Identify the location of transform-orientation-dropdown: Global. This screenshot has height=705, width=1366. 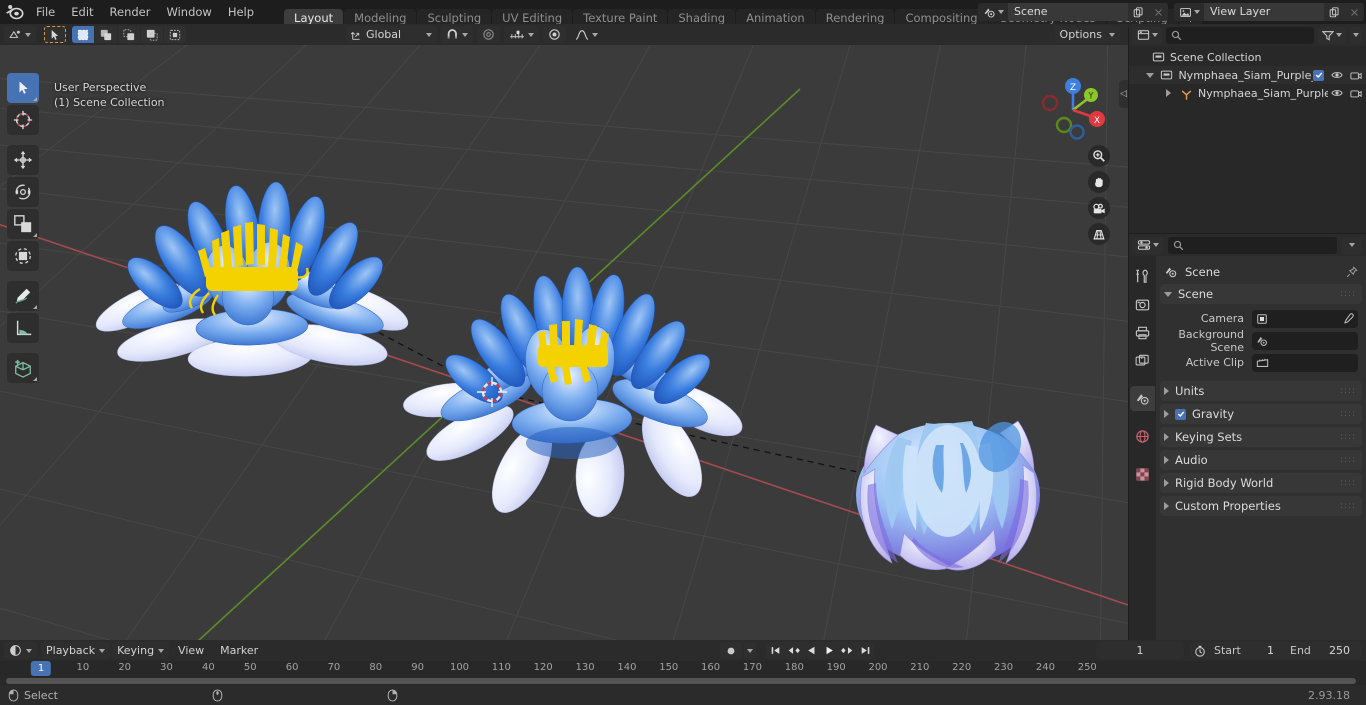
(392, 34).